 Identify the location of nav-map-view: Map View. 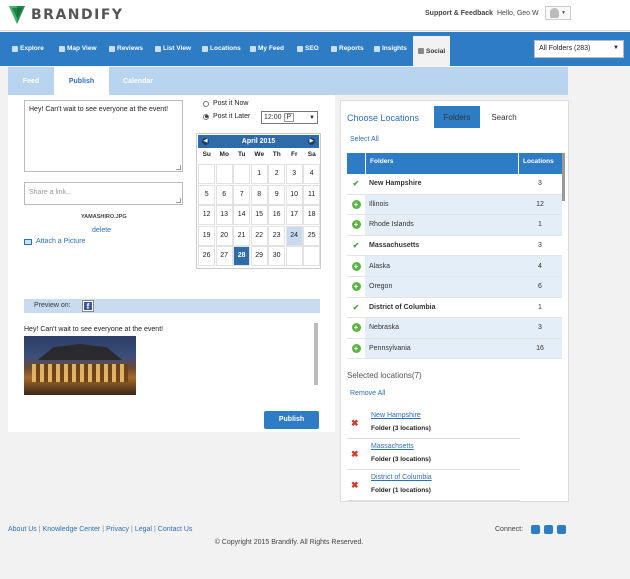
(78, 48).